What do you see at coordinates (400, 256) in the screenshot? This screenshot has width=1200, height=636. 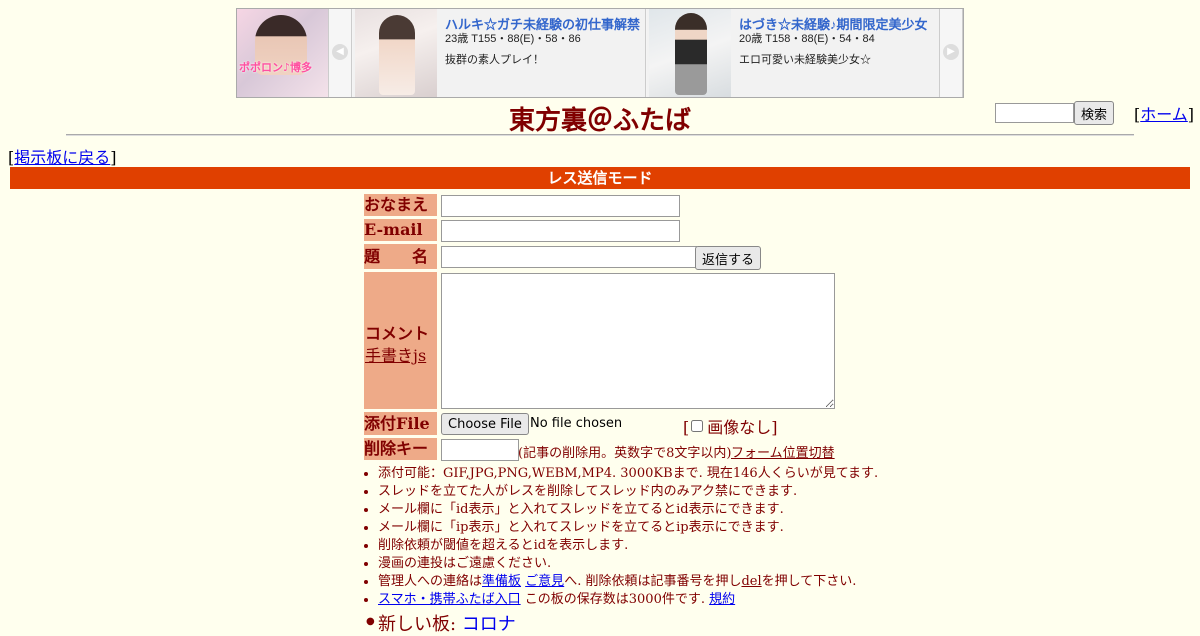 I see `subject-label: 題 名` at bounding box center [400, 256].